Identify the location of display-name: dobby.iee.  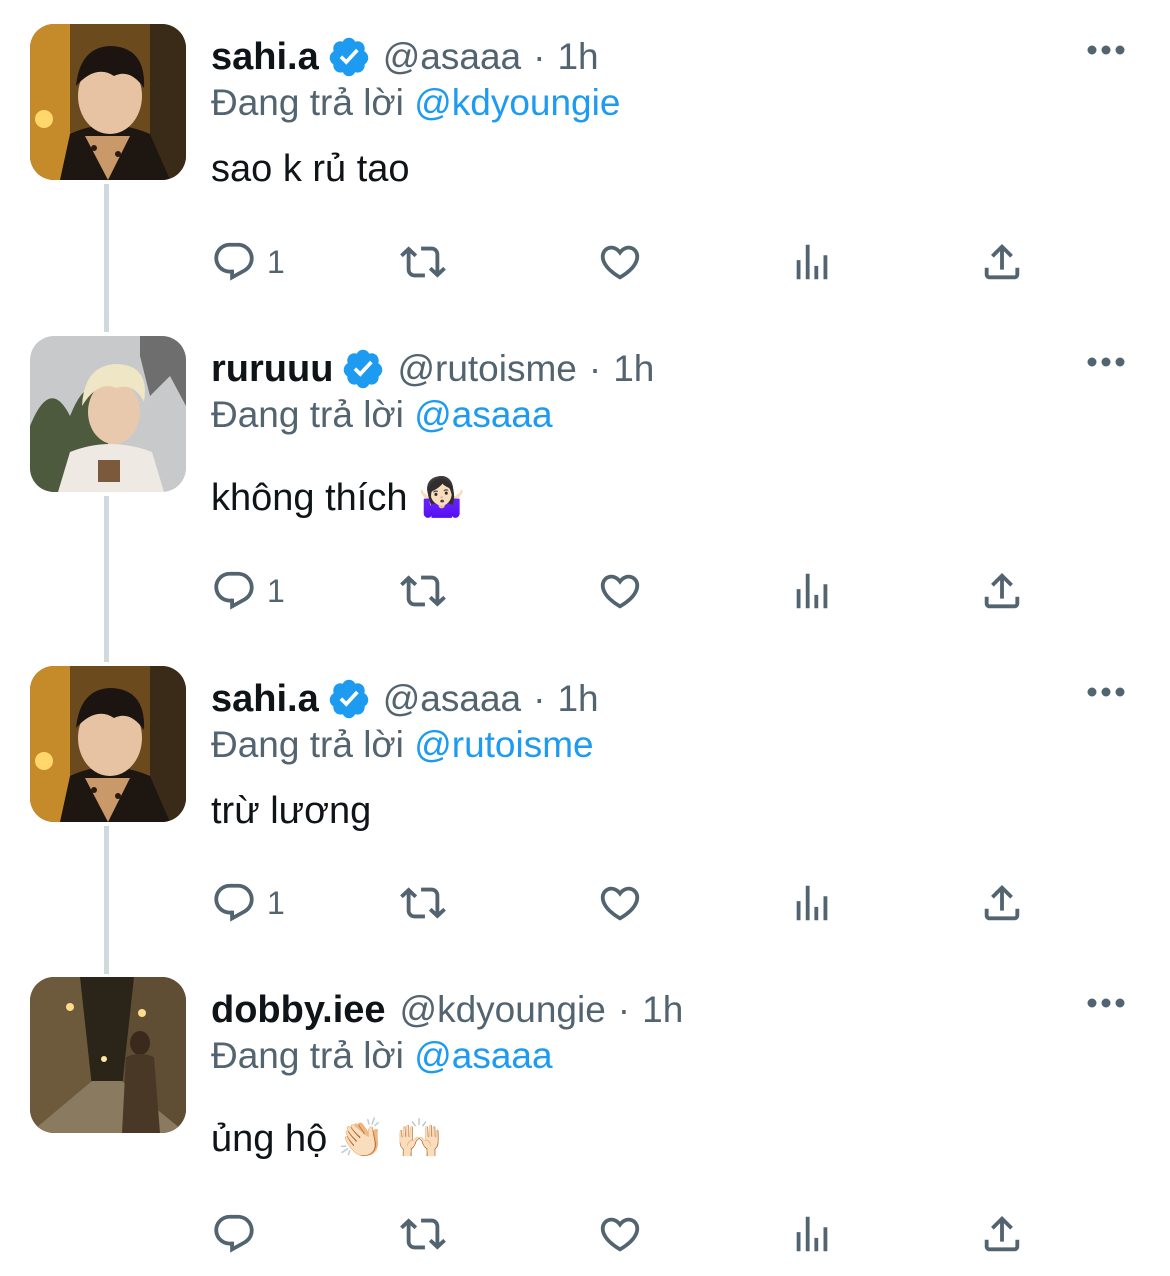
(298, 1010).